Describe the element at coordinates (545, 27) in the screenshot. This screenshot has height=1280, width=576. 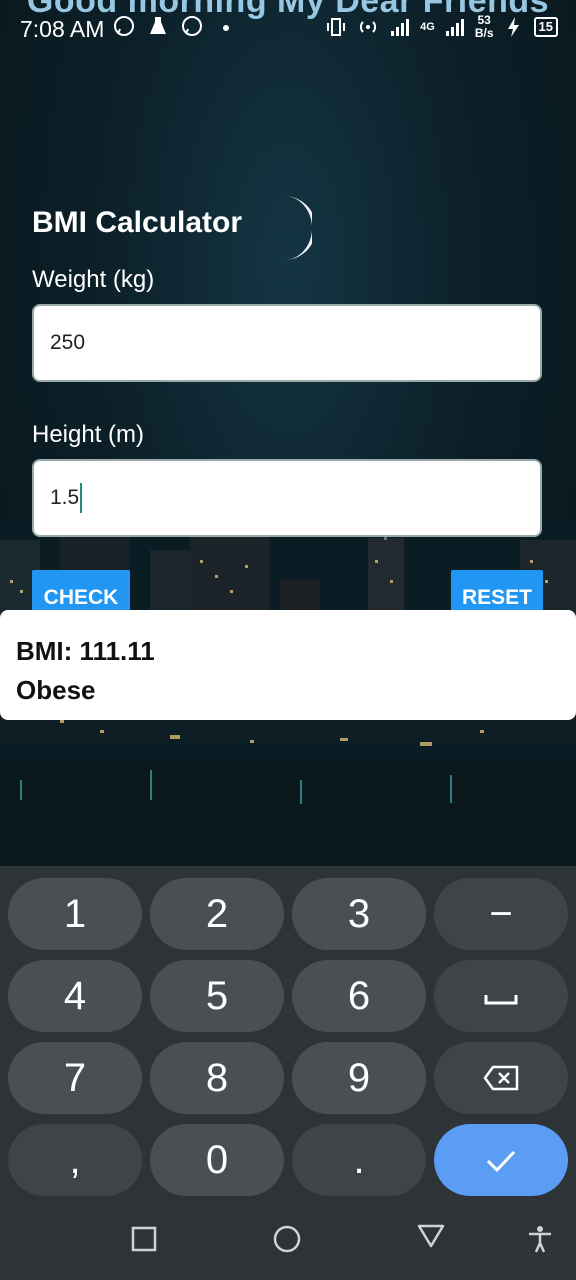
I see `battery-icon: 15` at that location.